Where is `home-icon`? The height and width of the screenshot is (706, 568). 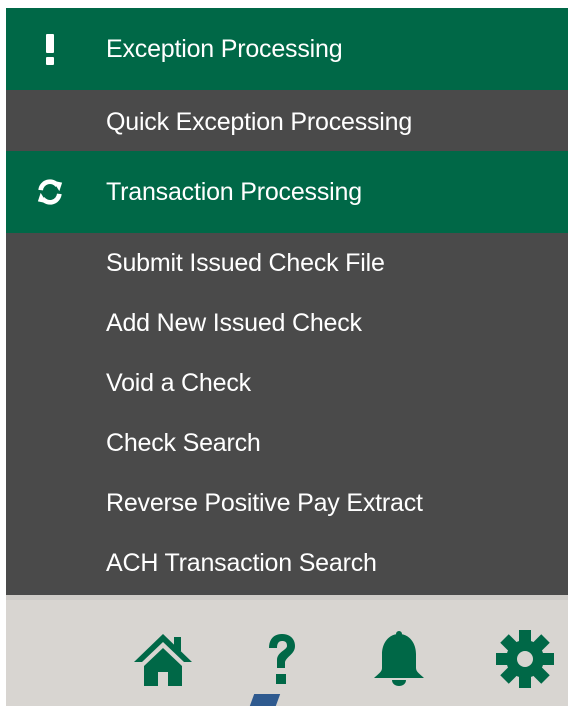 home-icon is located at coordinates (163, 659).